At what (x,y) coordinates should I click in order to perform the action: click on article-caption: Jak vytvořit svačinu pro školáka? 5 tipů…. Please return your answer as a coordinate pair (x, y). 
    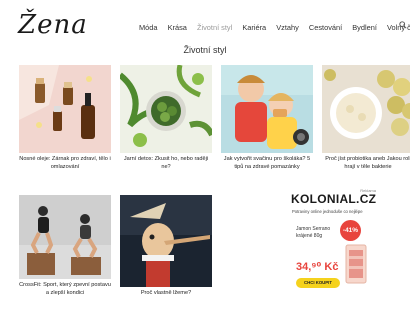
    Looking at the image, I should click on (267, 163).